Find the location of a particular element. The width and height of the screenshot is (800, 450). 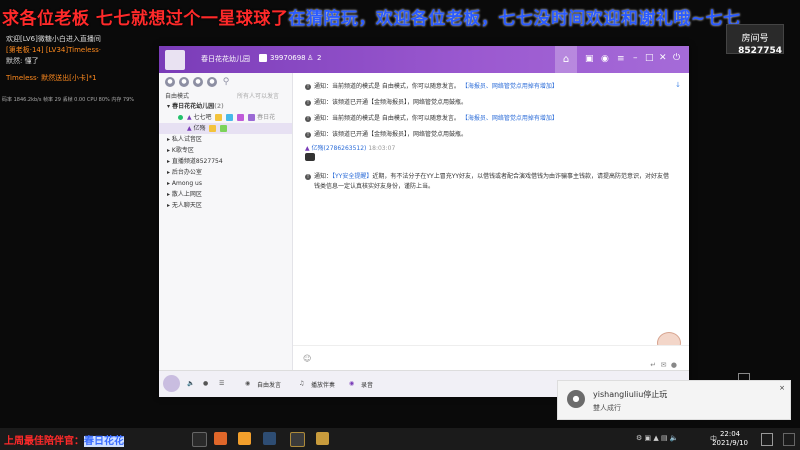

subchannel-label: 后台办公室 is located at coordinates (186, 172).